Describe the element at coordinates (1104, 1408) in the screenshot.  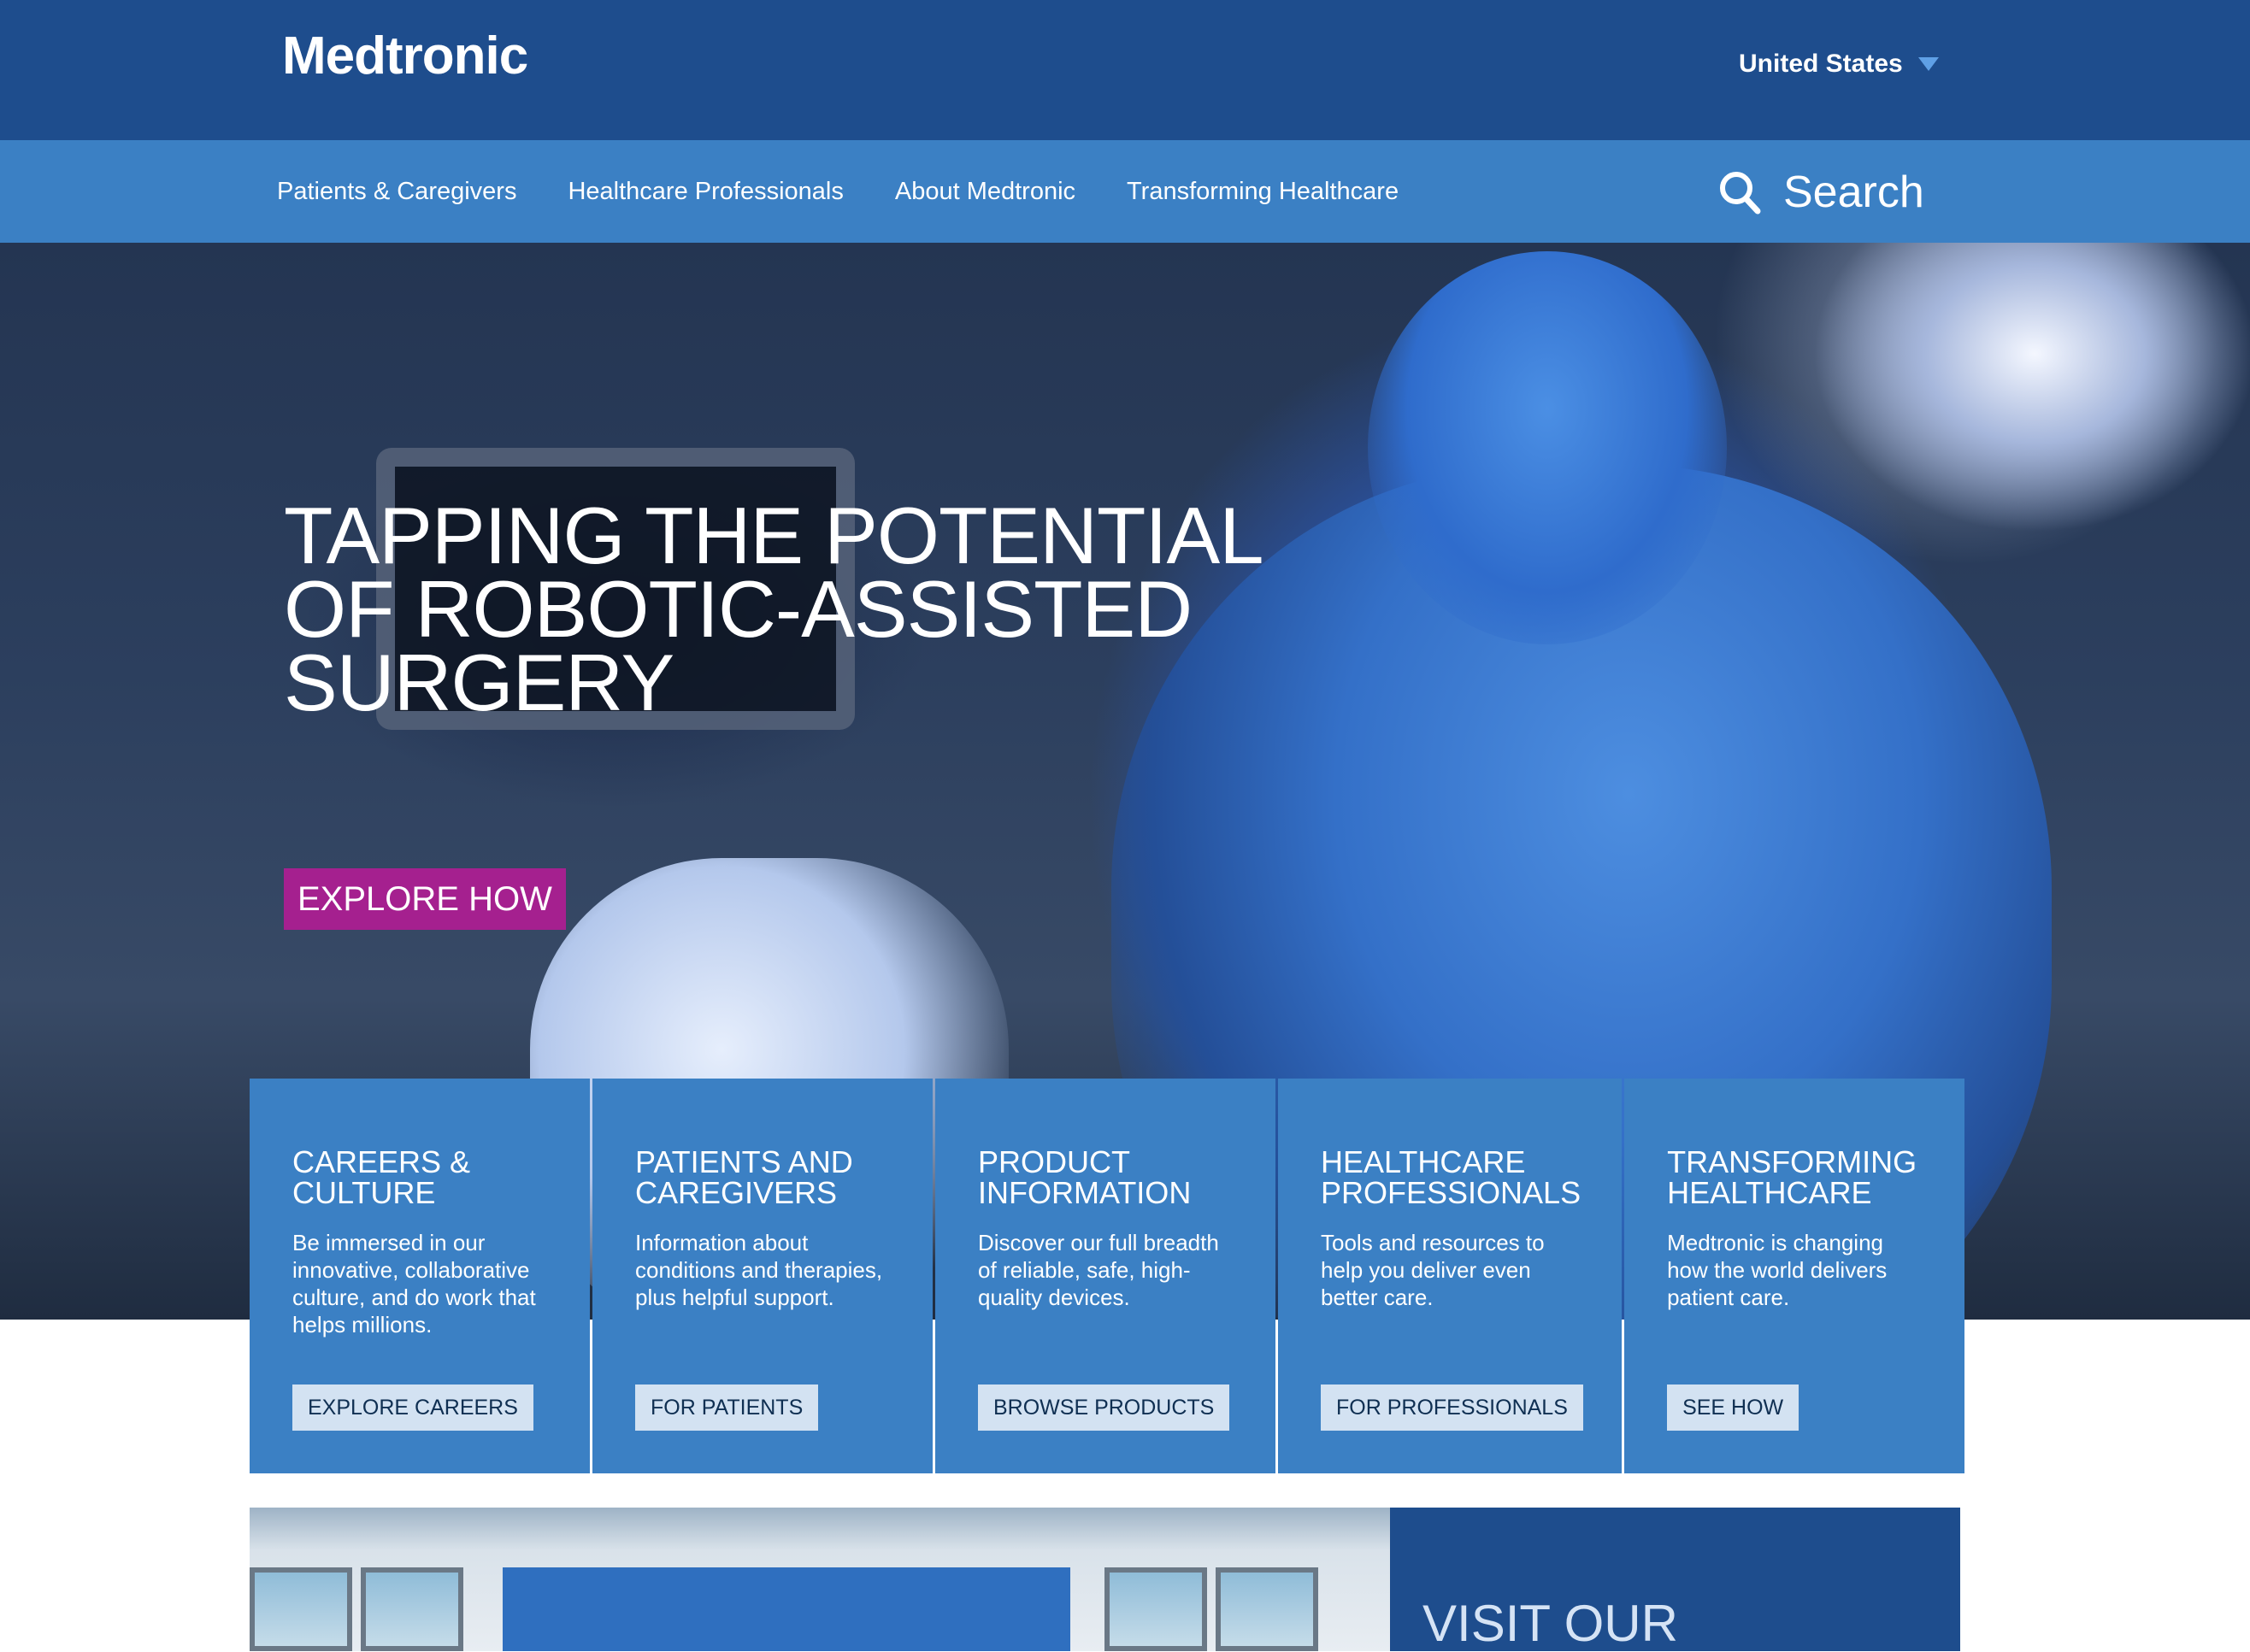
I see `browse-products-button: BROWSE PRODUCTS` at that location.